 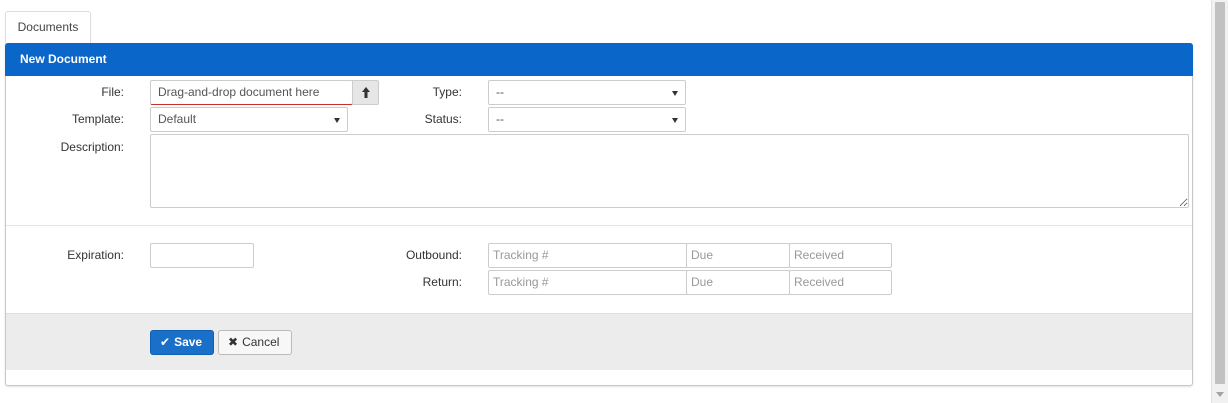 I want to click on file-dropzone: Drag-and-drop document here, so click(x=251, y=92).